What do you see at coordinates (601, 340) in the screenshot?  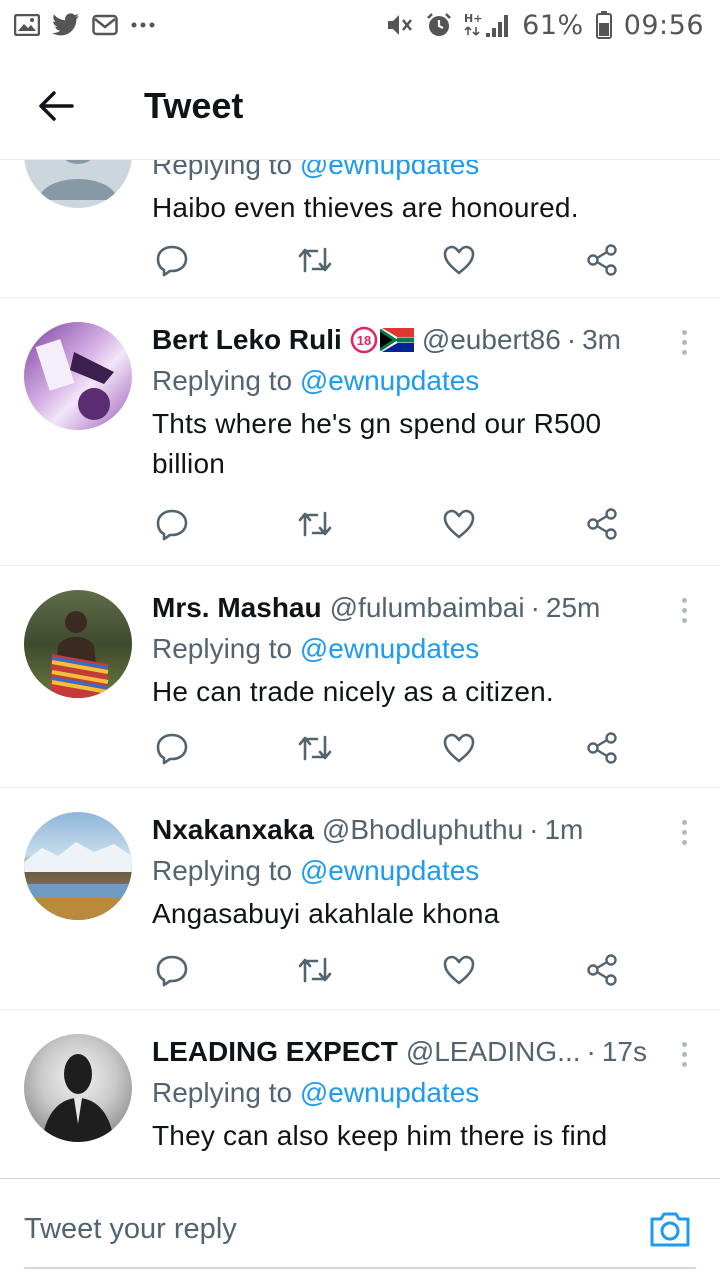 I see `timestamp: 3m` at bounding box center [601, 340].